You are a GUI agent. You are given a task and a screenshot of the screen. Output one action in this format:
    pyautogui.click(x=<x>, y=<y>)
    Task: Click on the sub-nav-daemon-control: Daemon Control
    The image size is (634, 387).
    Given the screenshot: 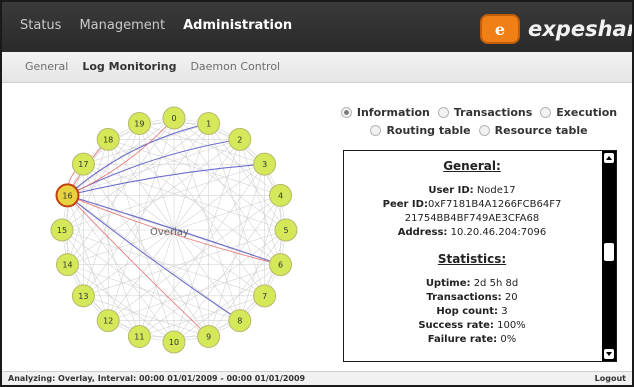 What is the action you would take?
    pyautogui.click(x=235, y=66)
    